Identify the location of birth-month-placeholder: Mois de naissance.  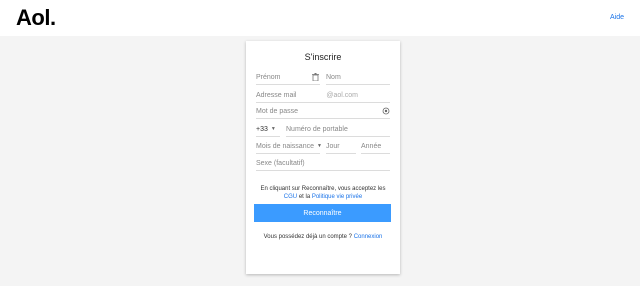
(285, 146).